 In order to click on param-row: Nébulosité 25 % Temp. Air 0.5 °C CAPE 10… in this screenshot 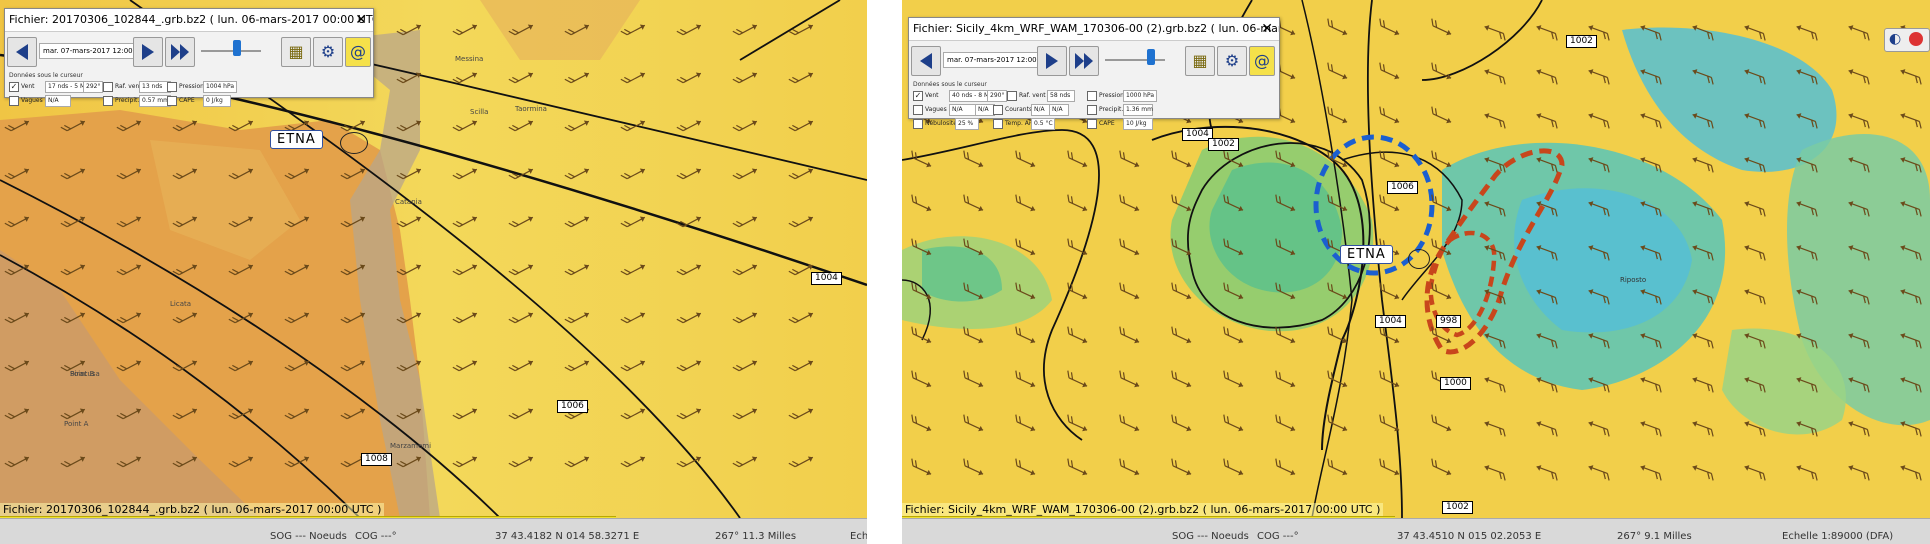, I will do `click(1094, 124)`.